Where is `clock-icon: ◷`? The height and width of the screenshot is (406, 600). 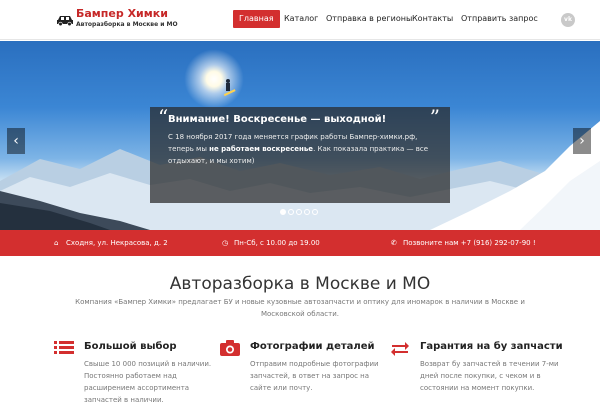 clock-icon: ◷ is located at coordinates (225, 243).